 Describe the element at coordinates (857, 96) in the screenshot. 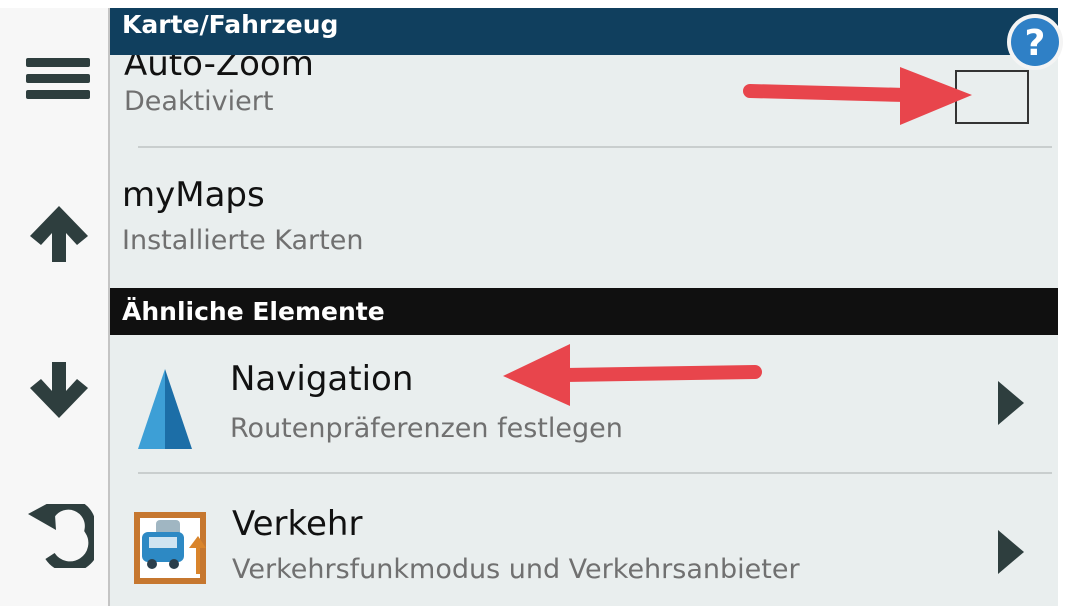

I see `annotation-arrow-right` at that location.